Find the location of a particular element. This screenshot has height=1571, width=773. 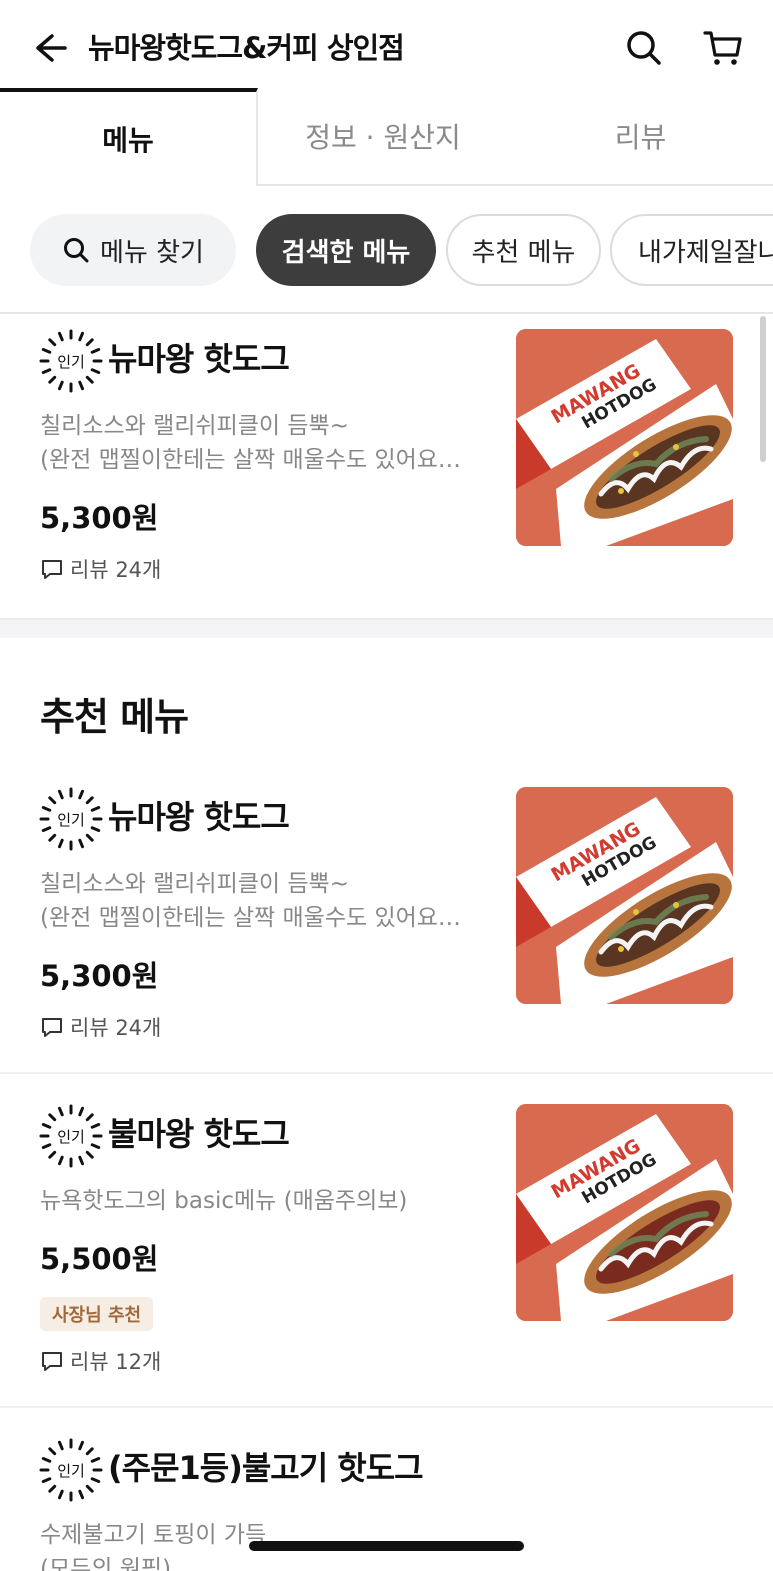

item-price: 5,500원 is located at coordinates (99, 1259).